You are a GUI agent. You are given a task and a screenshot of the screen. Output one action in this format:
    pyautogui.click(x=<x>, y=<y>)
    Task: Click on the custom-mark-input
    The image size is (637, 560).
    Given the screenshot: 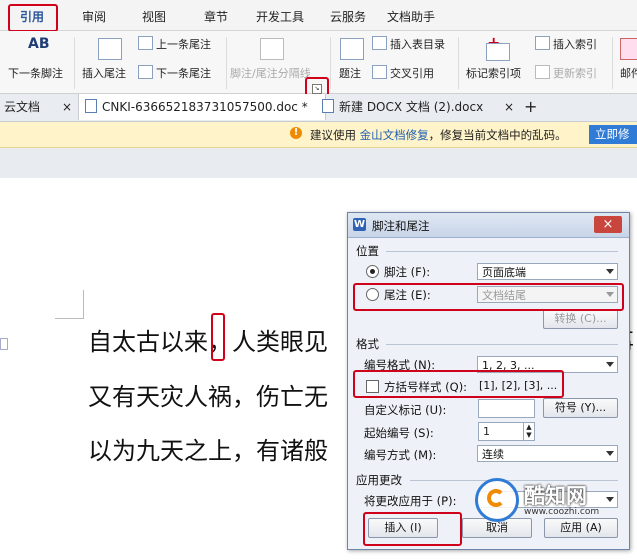 What is the action you would take?
    pyautogui.click(x=506, y=408)
    